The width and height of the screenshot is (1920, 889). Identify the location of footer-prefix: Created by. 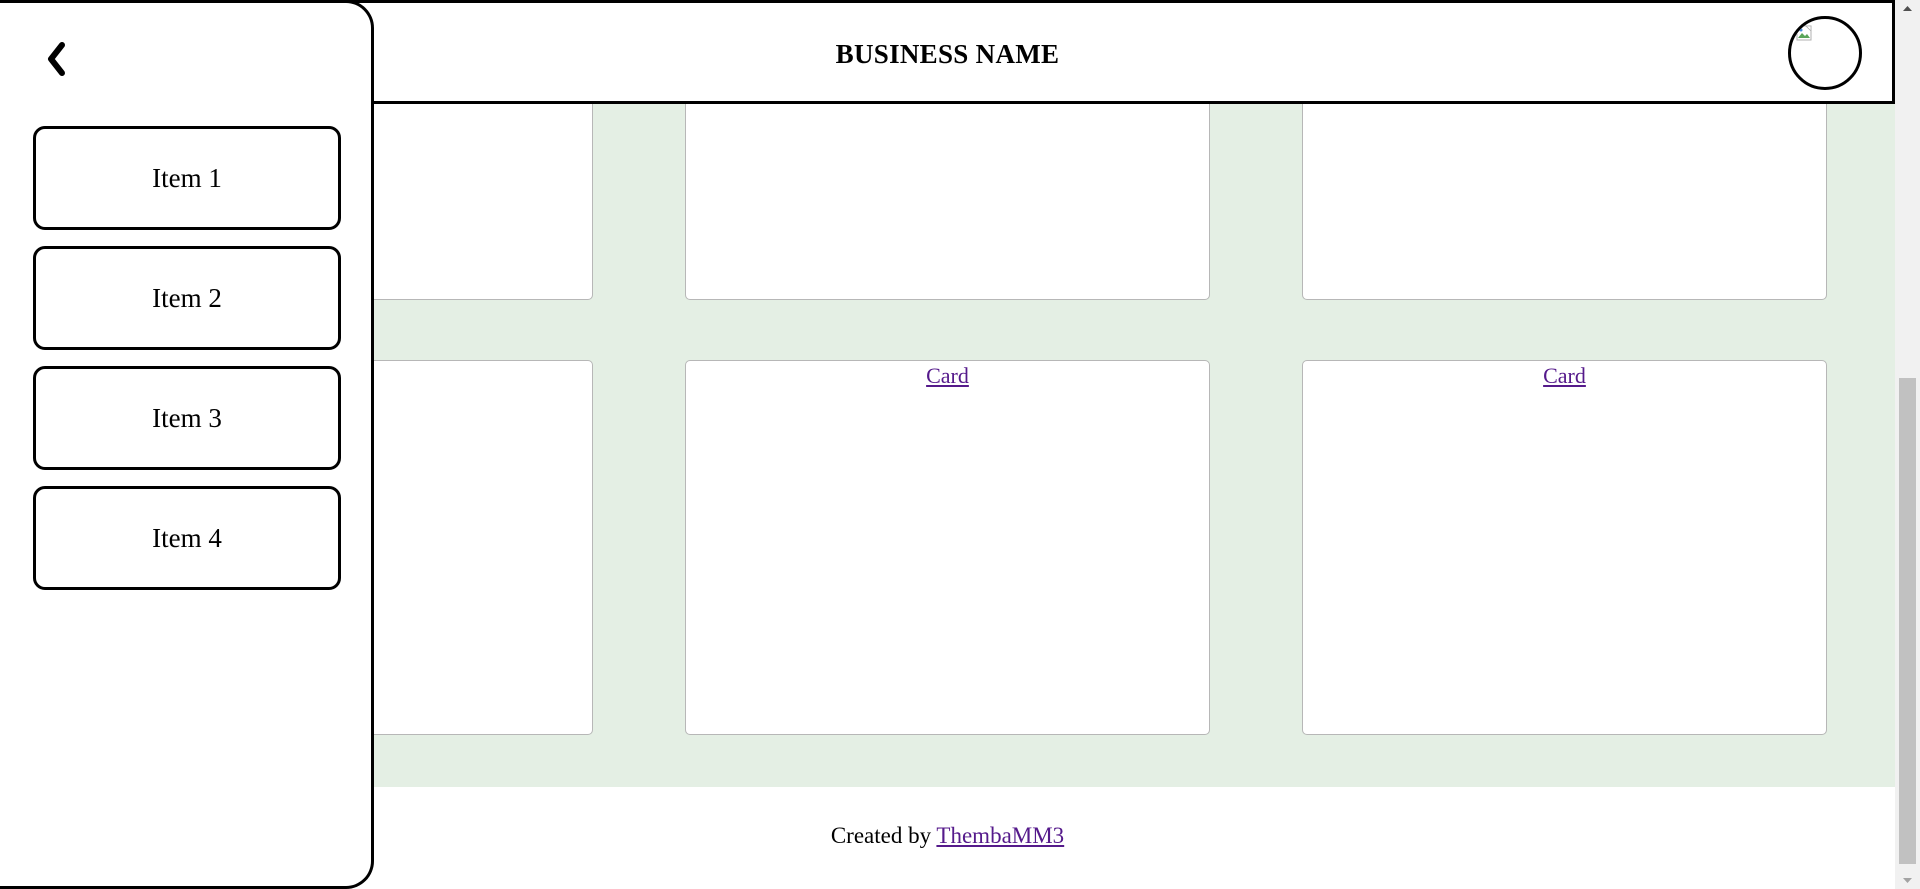
(881, 835).